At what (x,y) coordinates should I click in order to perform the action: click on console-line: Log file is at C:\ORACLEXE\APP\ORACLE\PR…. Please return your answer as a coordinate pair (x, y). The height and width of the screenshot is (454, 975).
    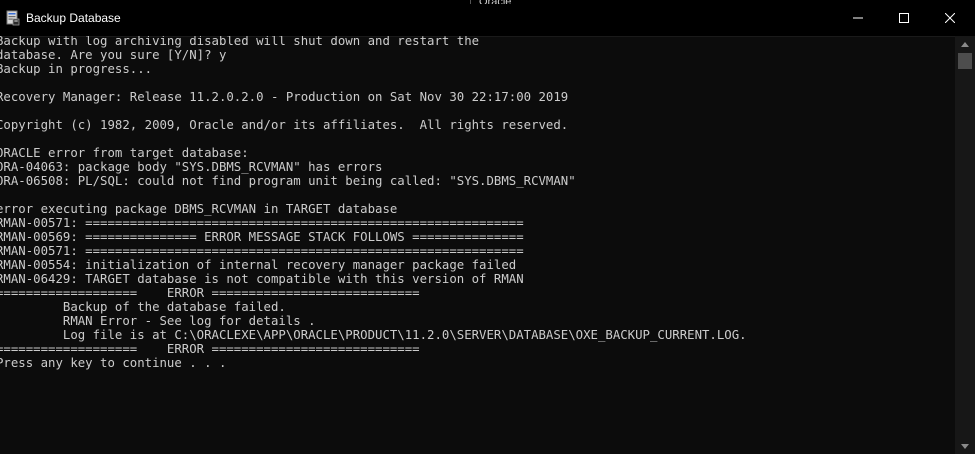
    Looking at the image, I should click on (373, 335).